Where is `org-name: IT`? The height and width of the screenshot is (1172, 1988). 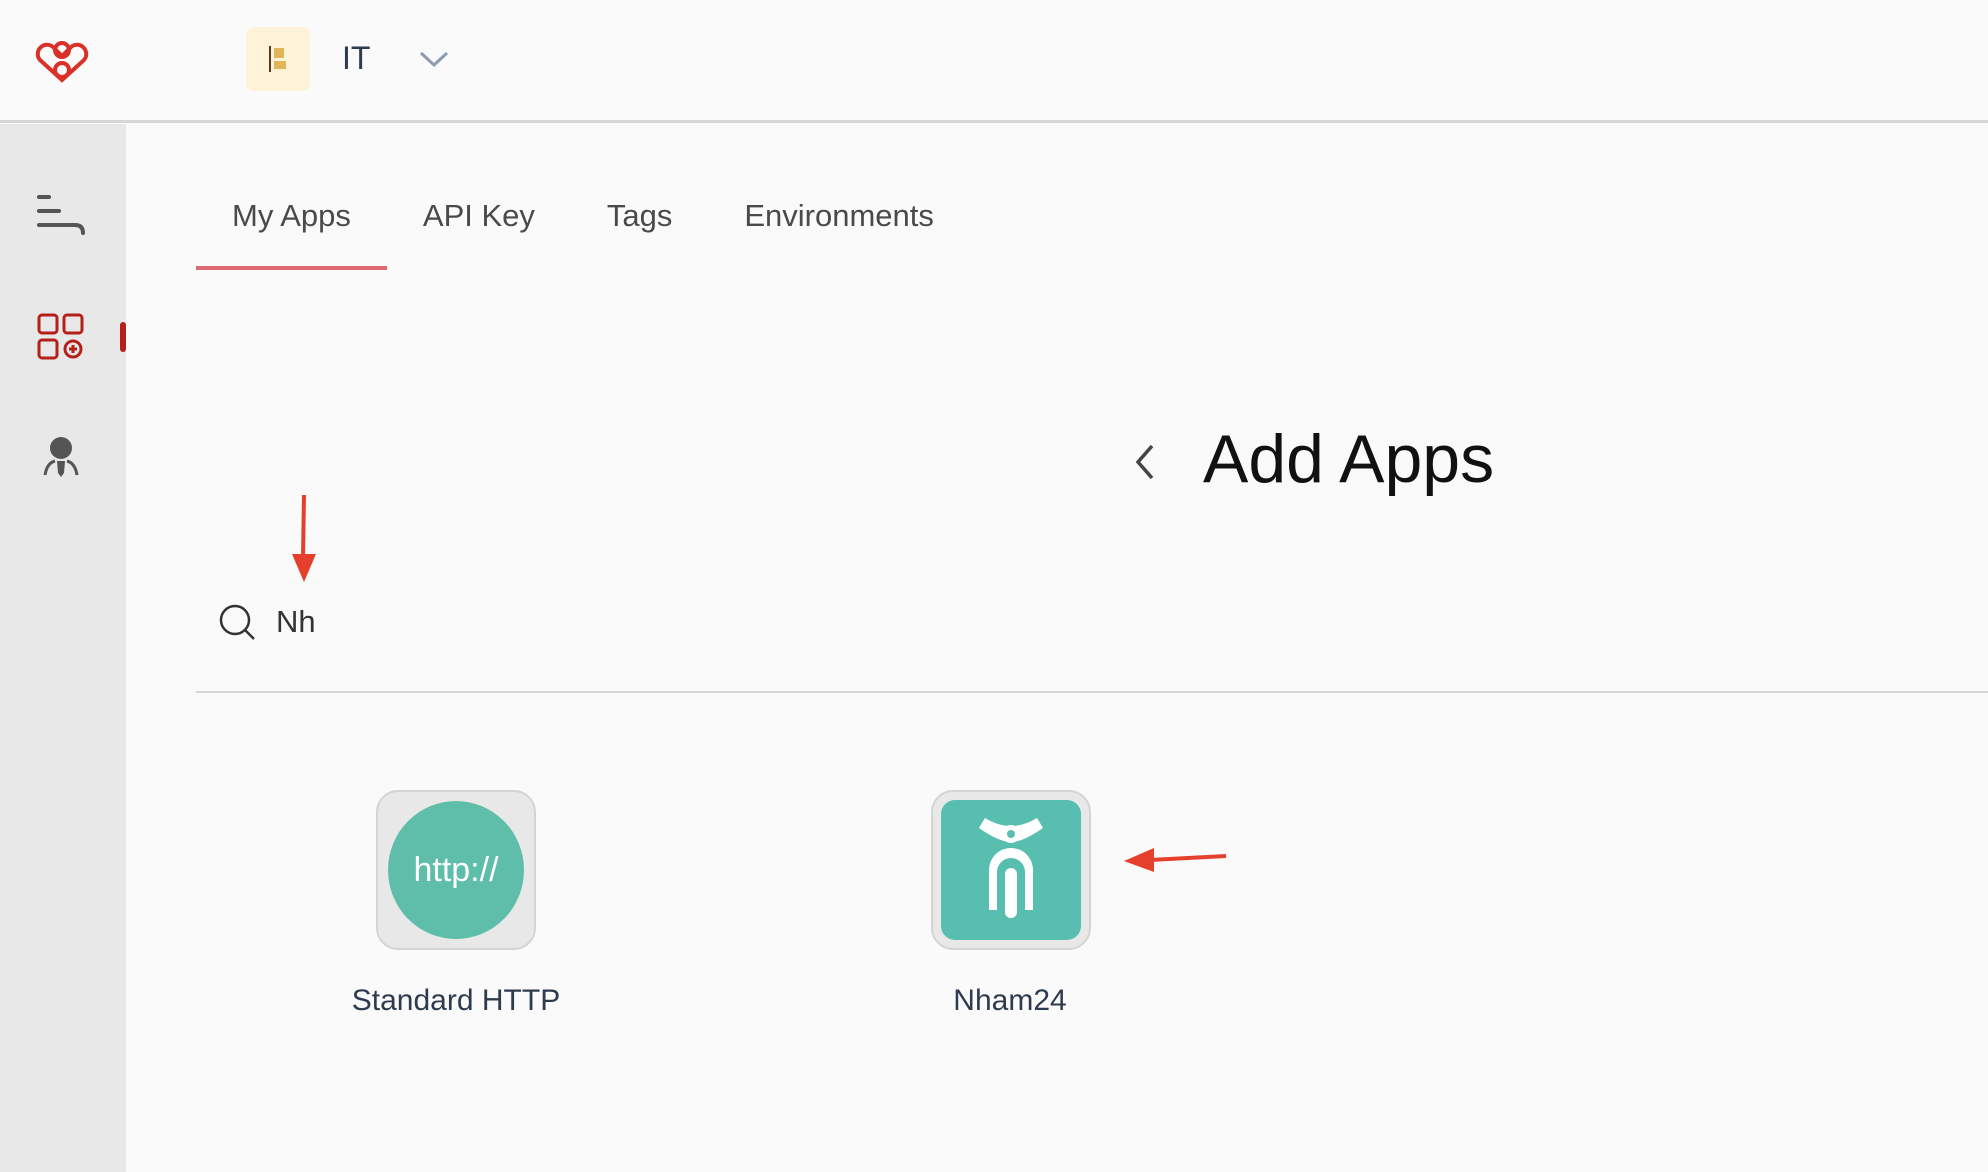 org-name: IT is located at coordinates (356, 58).